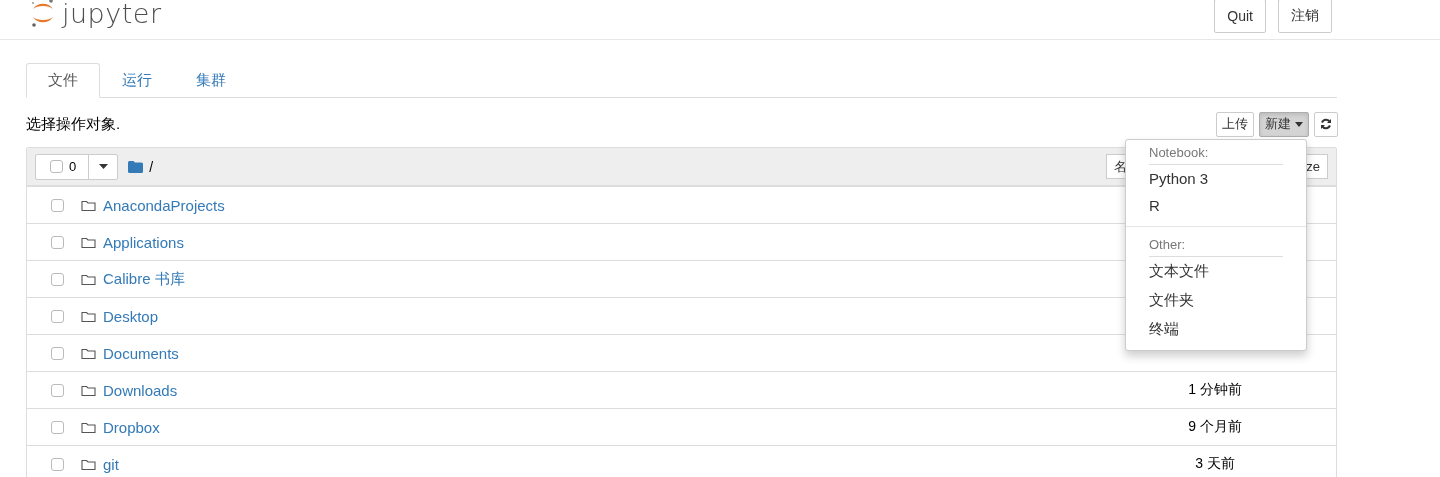 This screenshot has width=1440, height=477. Describe the element at coordinates (1240, 16) in the screenshot. I see `quit-button: Quit` at that location.